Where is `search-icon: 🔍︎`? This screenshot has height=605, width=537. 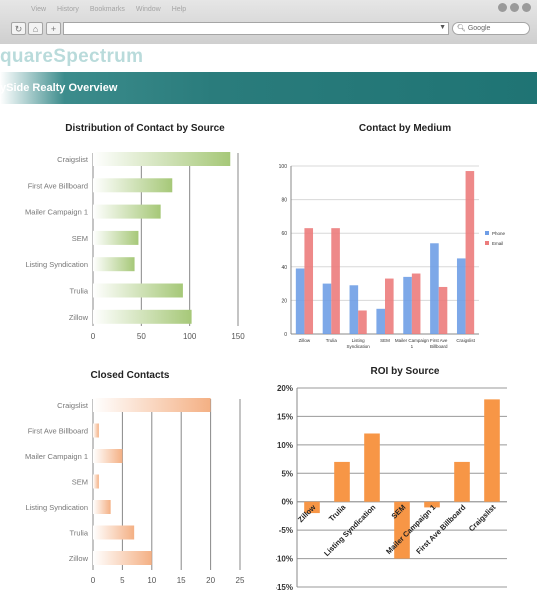
search-icon: 🔍︎ is located at coordinates (461, 28).